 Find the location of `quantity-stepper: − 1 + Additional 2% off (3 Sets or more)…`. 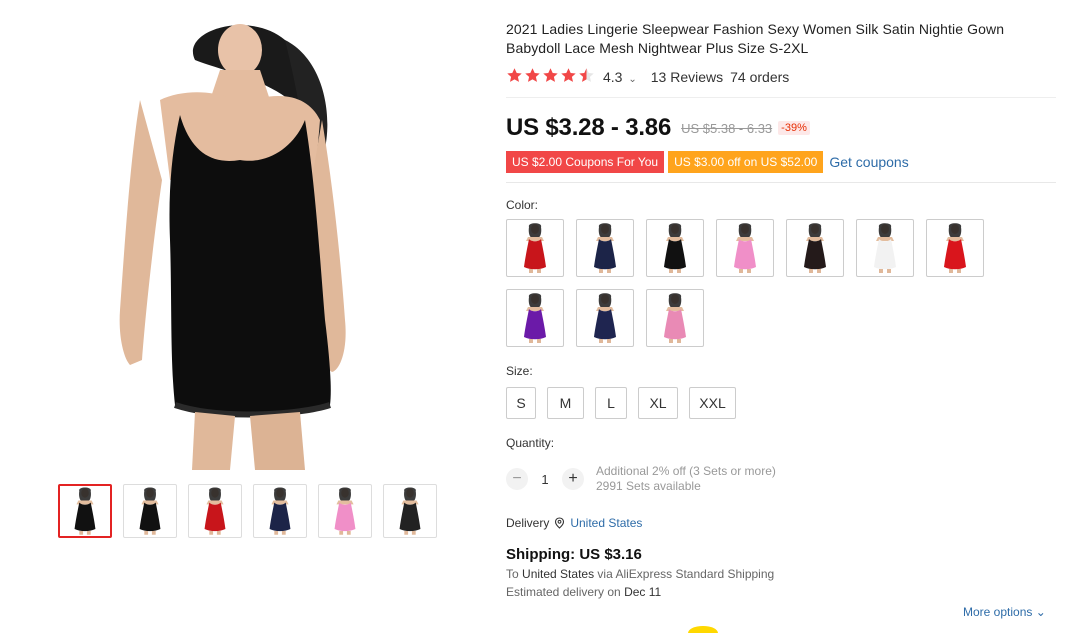

quantity-stepper: − 1 + Additional 2% off (3 Sets or more)… is located at coordinates (781, 479).